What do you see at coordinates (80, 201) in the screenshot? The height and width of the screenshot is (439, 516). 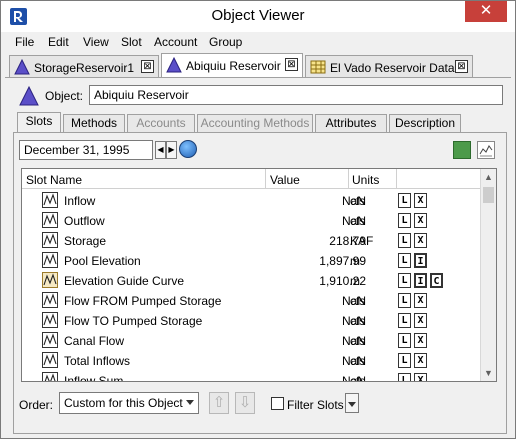 I see `slot-name: Inflow` at bounding box center [80, 201].